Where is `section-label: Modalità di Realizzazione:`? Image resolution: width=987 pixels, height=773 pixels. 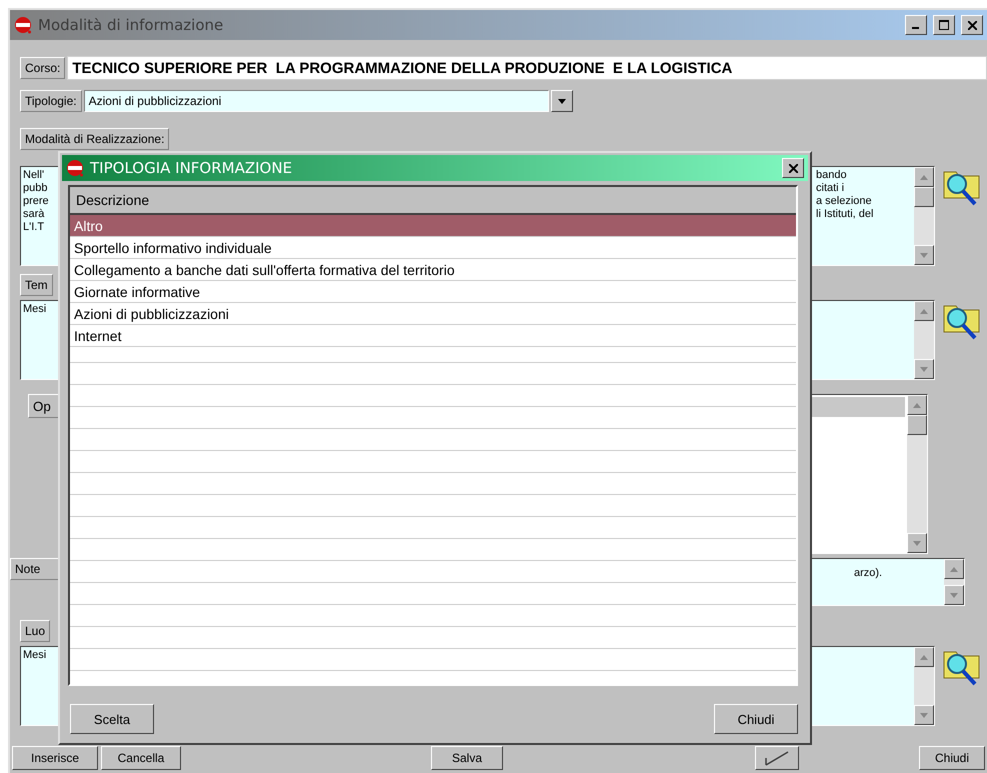
section-label: Modalità di Realizzazione: is located at coordinates (95, 139).